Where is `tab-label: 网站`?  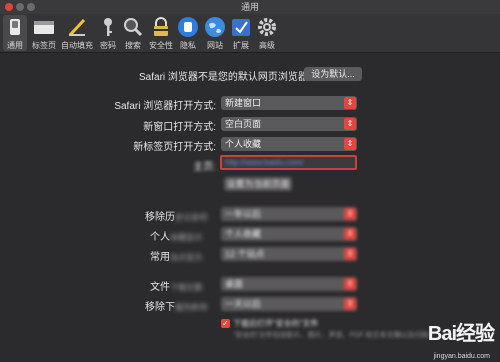
tab-label: 网站 is located at coordinates (215, 45).